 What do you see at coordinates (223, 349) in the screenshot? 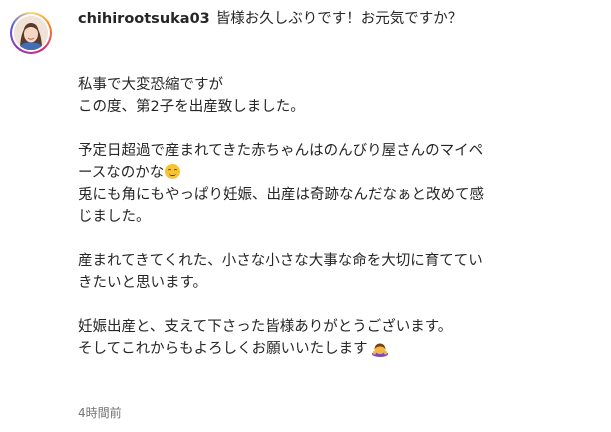
I see `caption-text: そしてこれからもよろしくお願いいたします` at bounding box center [223, 349].